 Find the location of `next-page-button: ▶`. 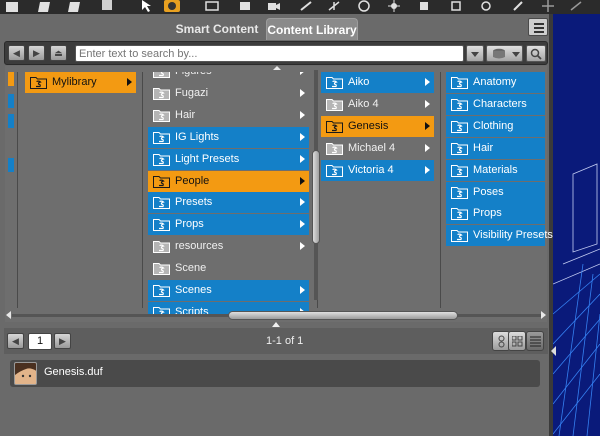

next-page-button: ▶ is located at coordinates (62, 341).